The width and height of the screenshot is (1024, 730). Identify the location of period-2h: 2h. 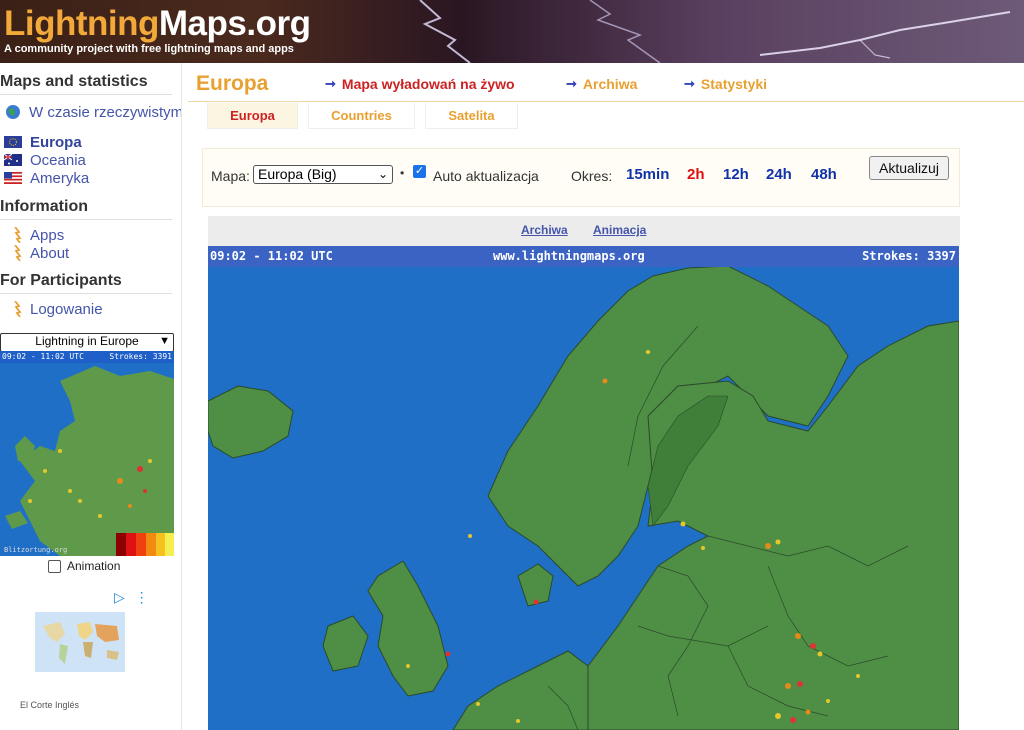
(696, 174).